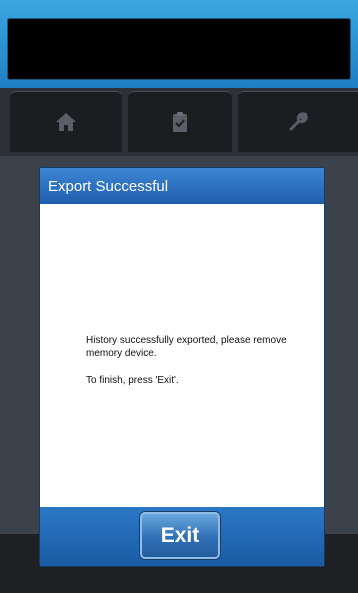 This screenshot has width=358, height=593. I want to click on dialog-footer: Exit, so click(182, 536).